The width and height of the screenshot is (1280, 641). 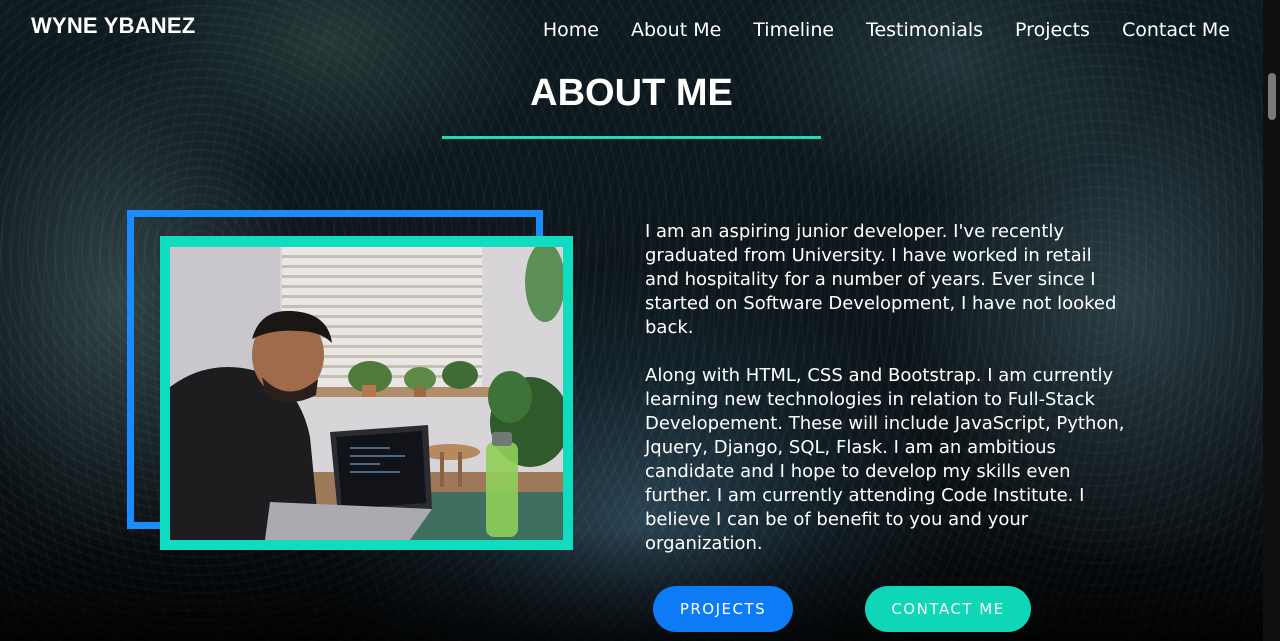 I want to click on section-title: ABOUT ME, so click(x=631, y=93).